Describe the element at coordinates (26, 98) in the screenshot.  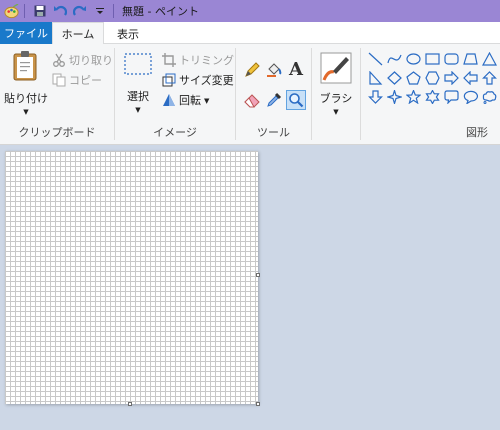
I see `paste-label: 貼り付け` at that location.